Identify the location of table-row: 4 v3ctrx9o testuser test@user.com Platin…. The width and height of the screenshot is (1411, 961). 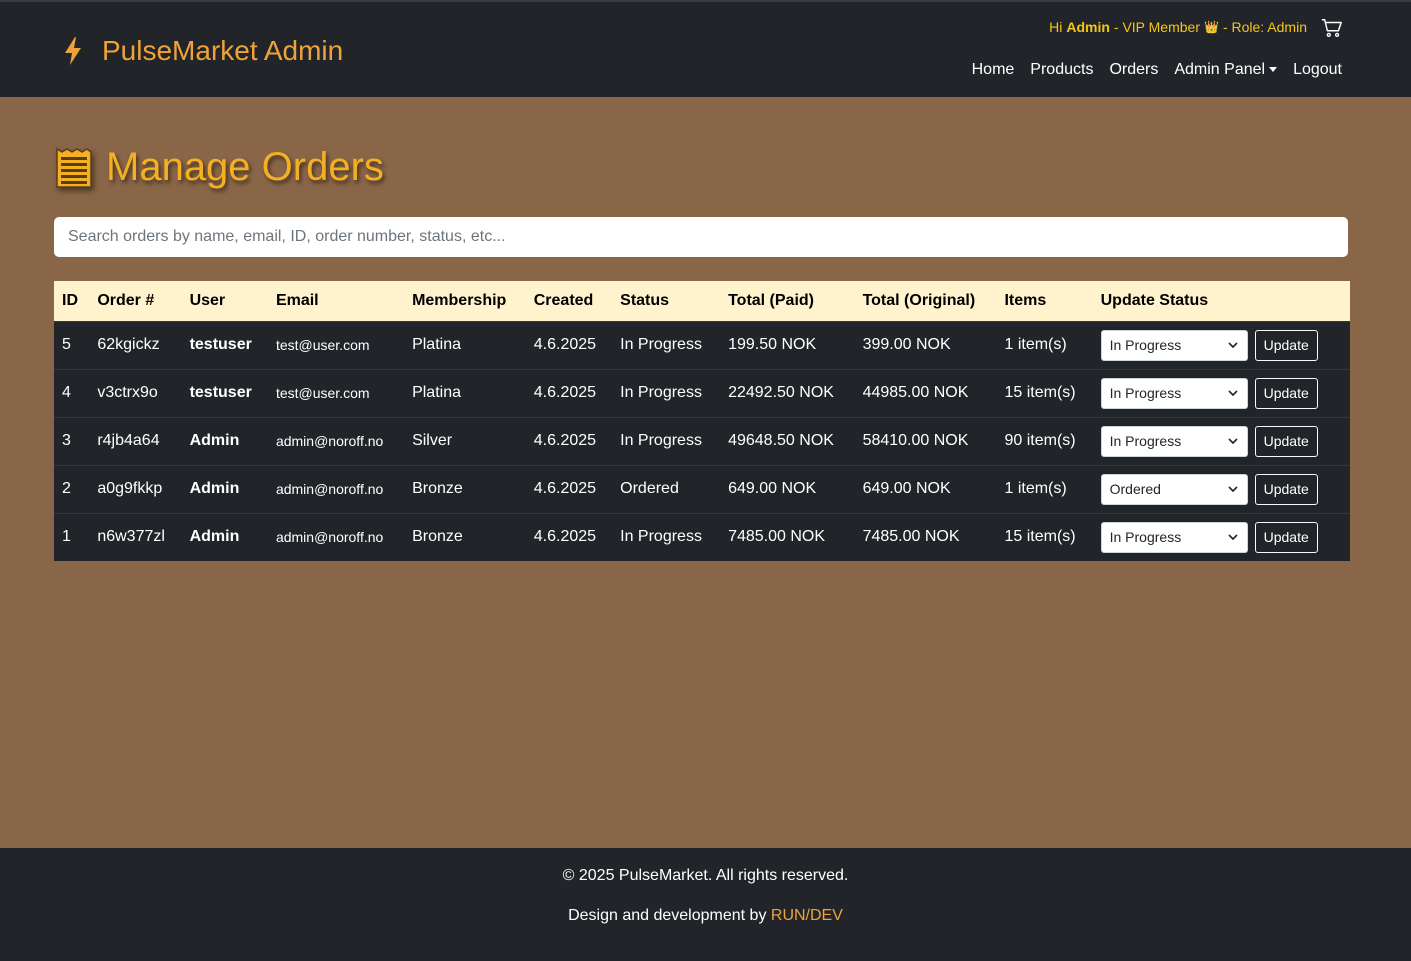
(702, 393).